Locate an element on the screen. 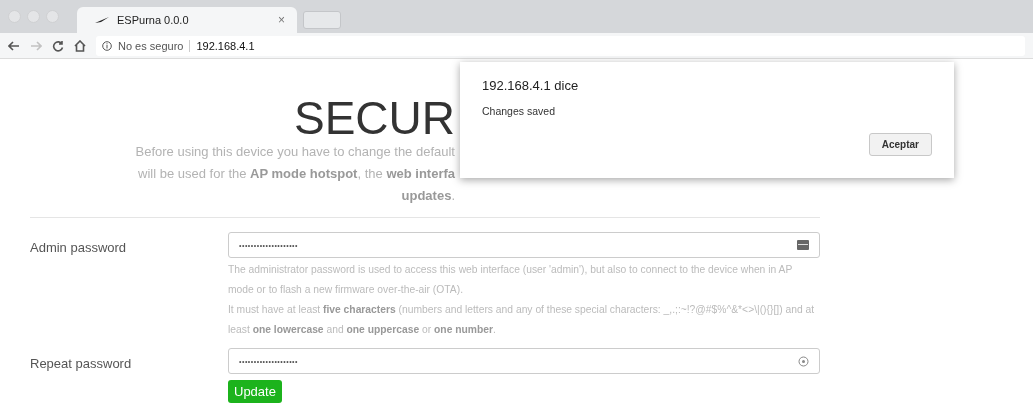 The width and height of the screenshot is (1033, 417). dialog-message: Changes saved is located at coordinates (519, 111).